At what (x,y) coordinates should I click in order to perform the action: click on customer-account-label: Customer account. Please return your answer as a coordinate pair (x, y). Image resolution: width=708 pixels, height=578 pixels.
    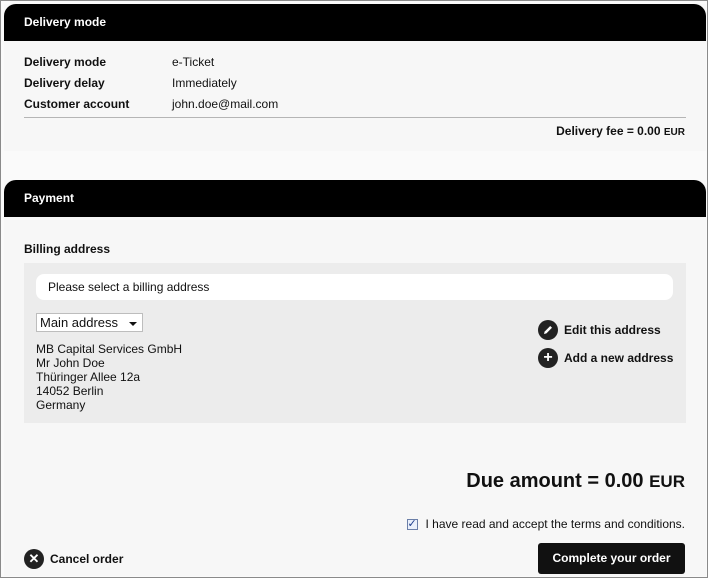
    Looking at the image, I should click on (77, 104).